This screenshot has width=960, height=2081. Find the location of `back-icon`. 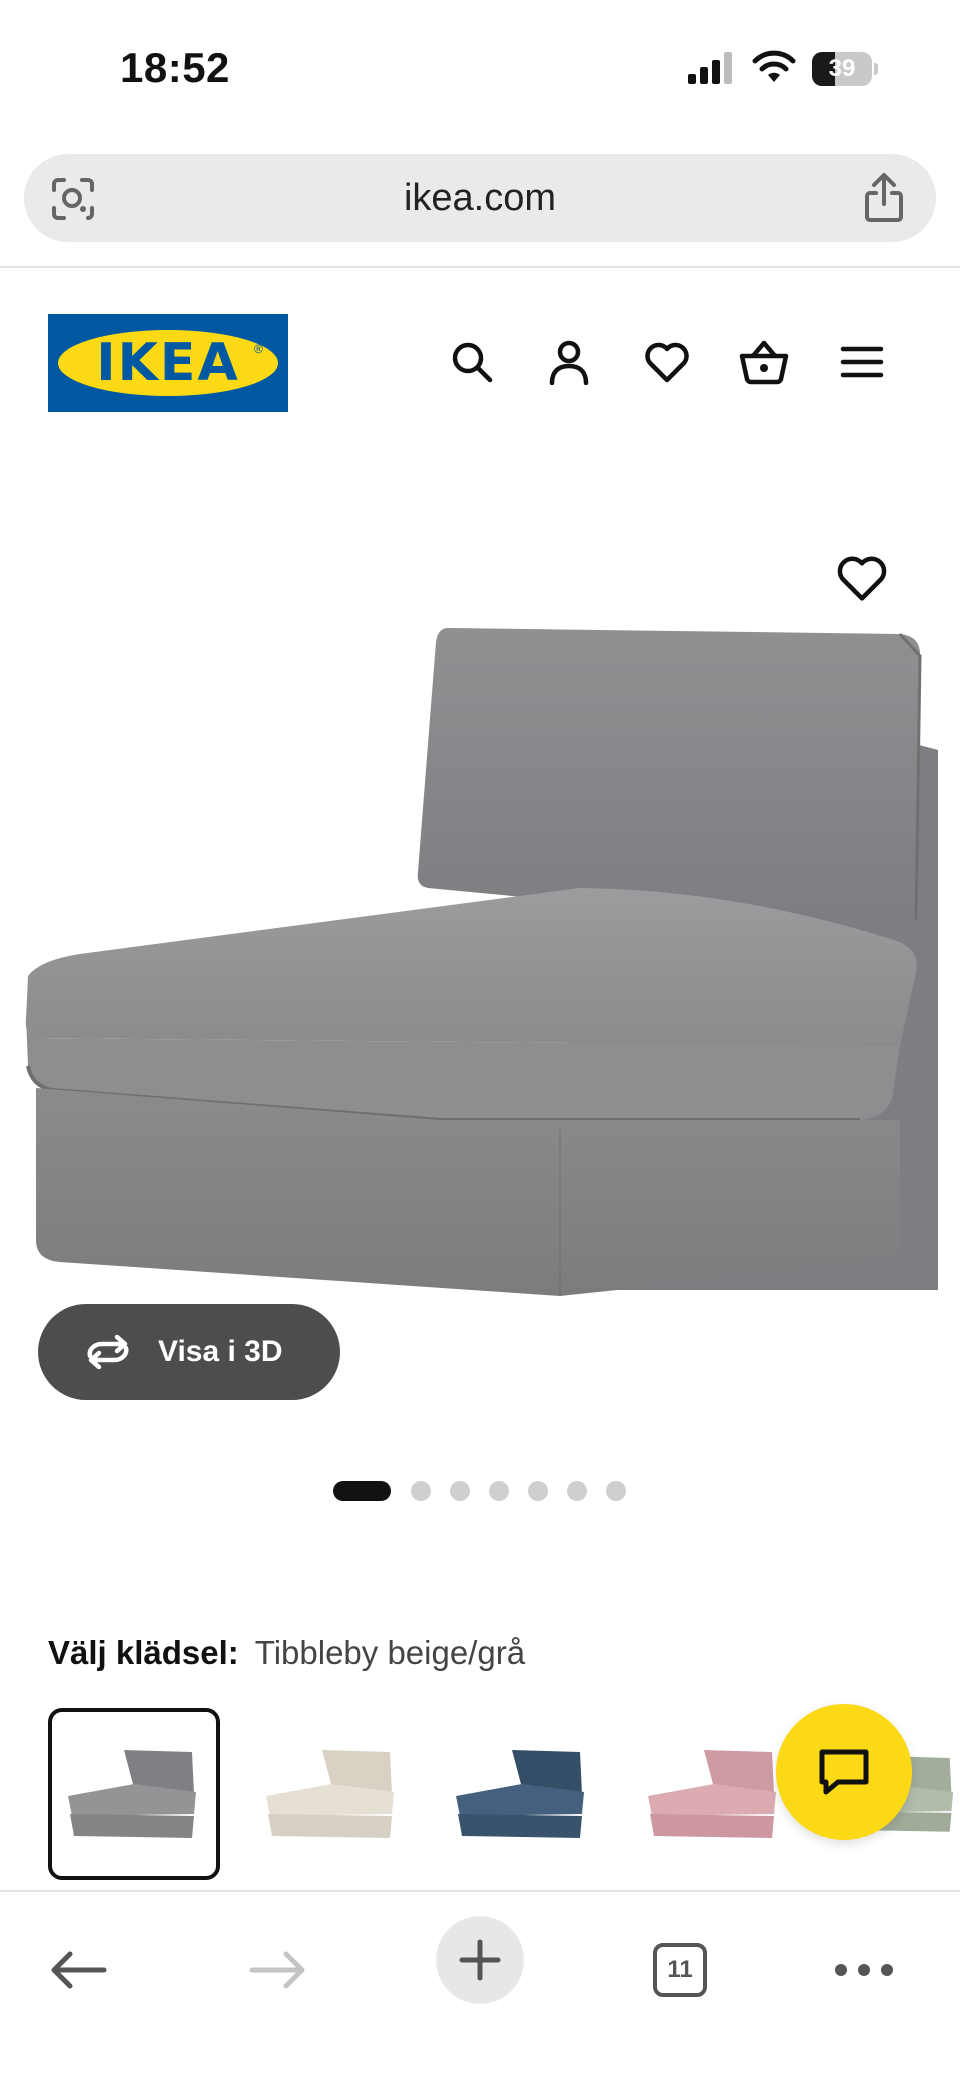

back-icon is located at coordinates (78, 1970).